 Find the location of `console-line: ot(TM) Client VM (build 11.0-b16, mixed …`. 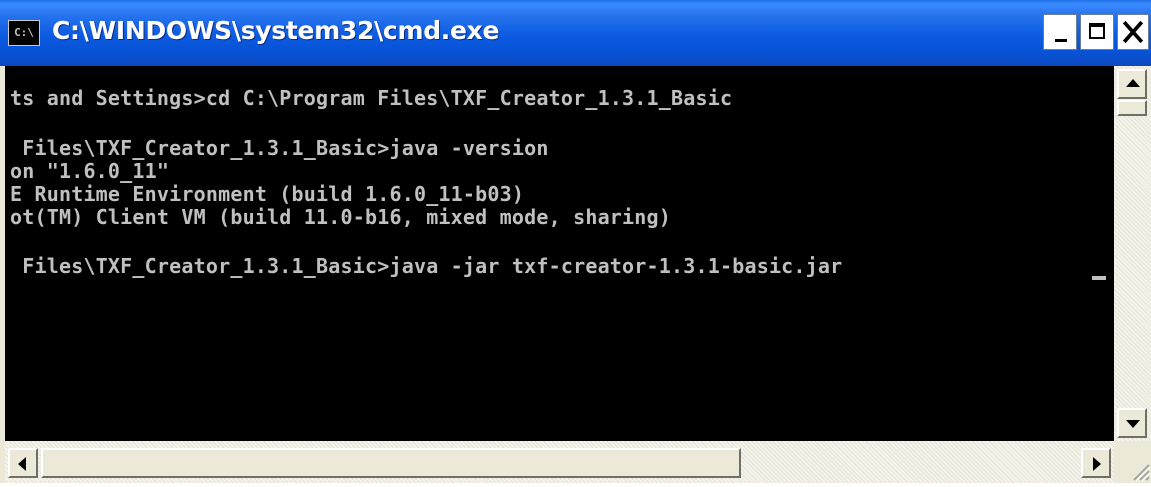

console-line: ot(TM) Client VM (build 11.0-b16, mixed … is located at coordinates (341, 217).